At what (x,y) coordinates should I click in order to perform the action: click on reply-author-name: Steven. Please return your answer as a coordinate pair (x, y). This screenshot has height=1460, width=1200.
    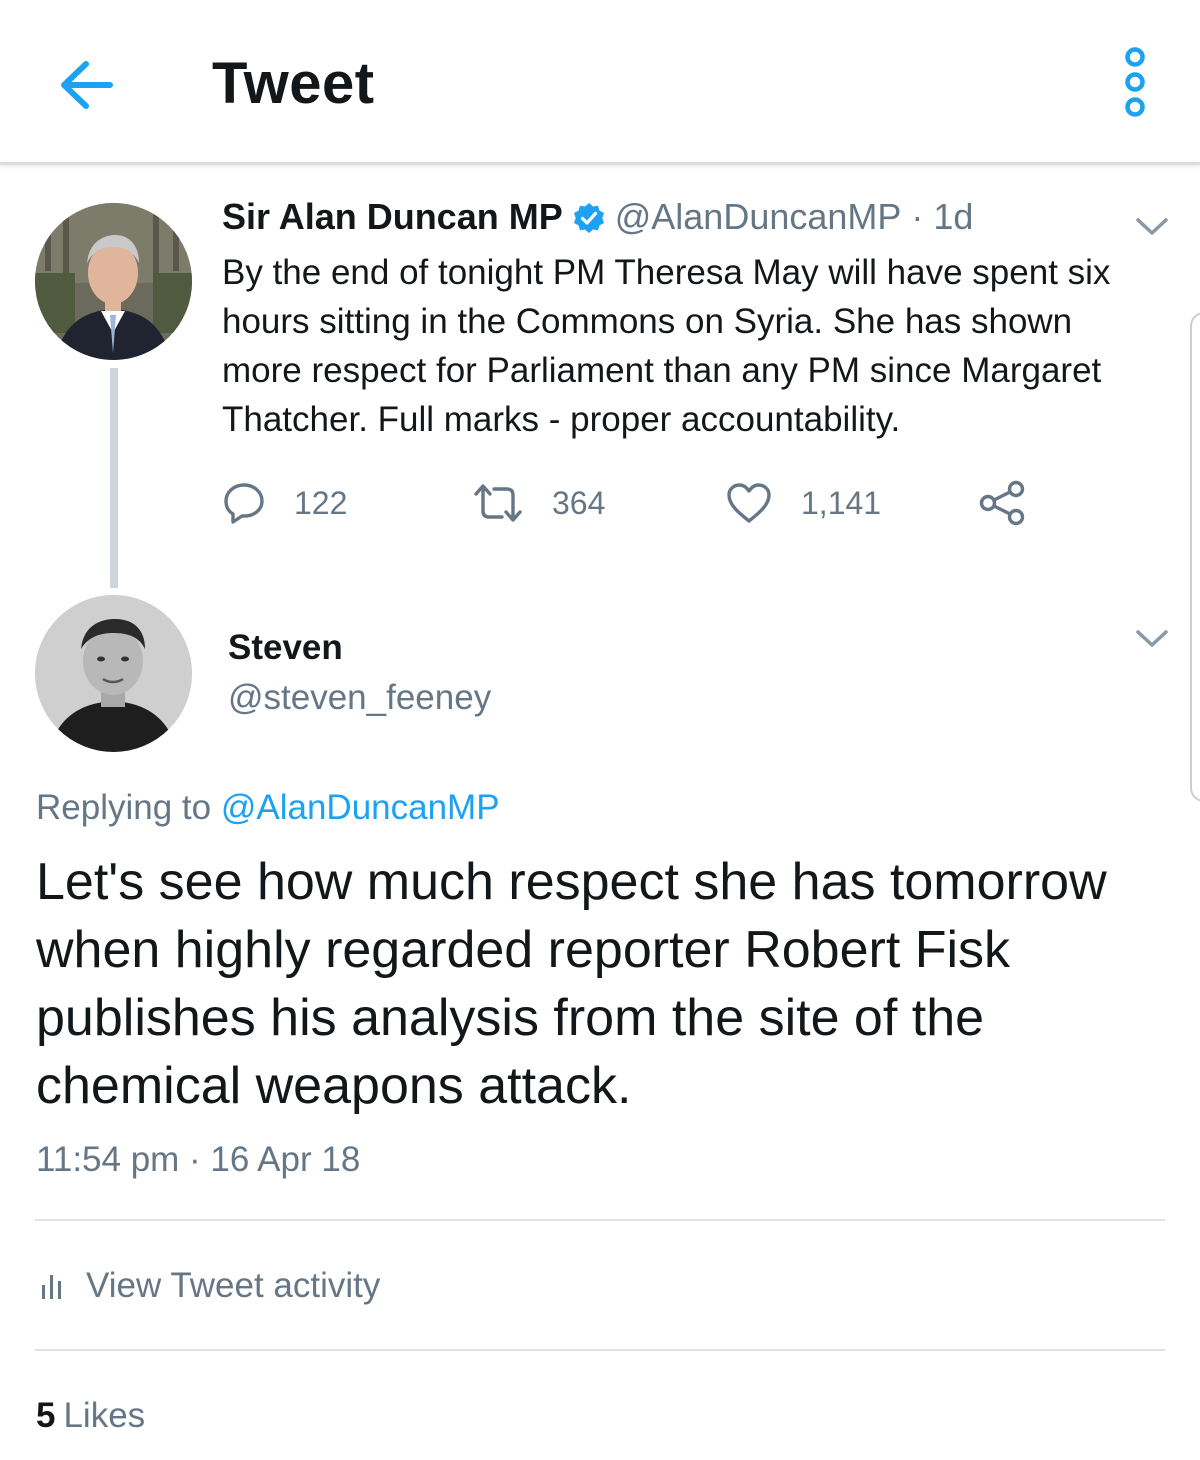
    Looking at the image, I should click on (285, 648).